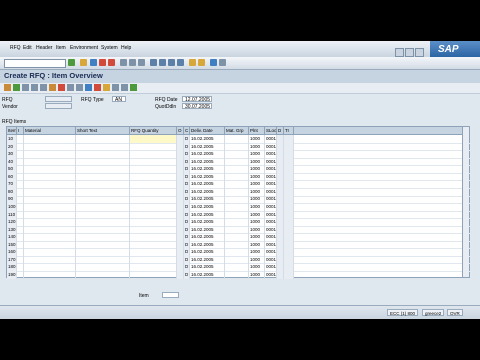  Describe the element at coordinates (52, 87) in the screenshot. I see `services-icon` at that location.